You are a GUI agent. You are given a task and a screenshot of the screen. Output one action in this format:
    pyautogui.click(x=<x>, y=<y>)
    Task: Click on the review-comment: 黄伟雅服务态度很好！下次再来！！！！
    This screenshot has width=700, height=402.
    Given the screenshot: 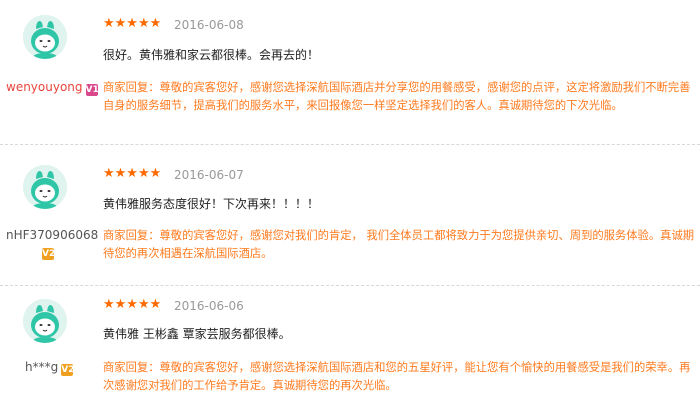 What is the action you would take?
    pyautogui.click(x=211, y=204)
    